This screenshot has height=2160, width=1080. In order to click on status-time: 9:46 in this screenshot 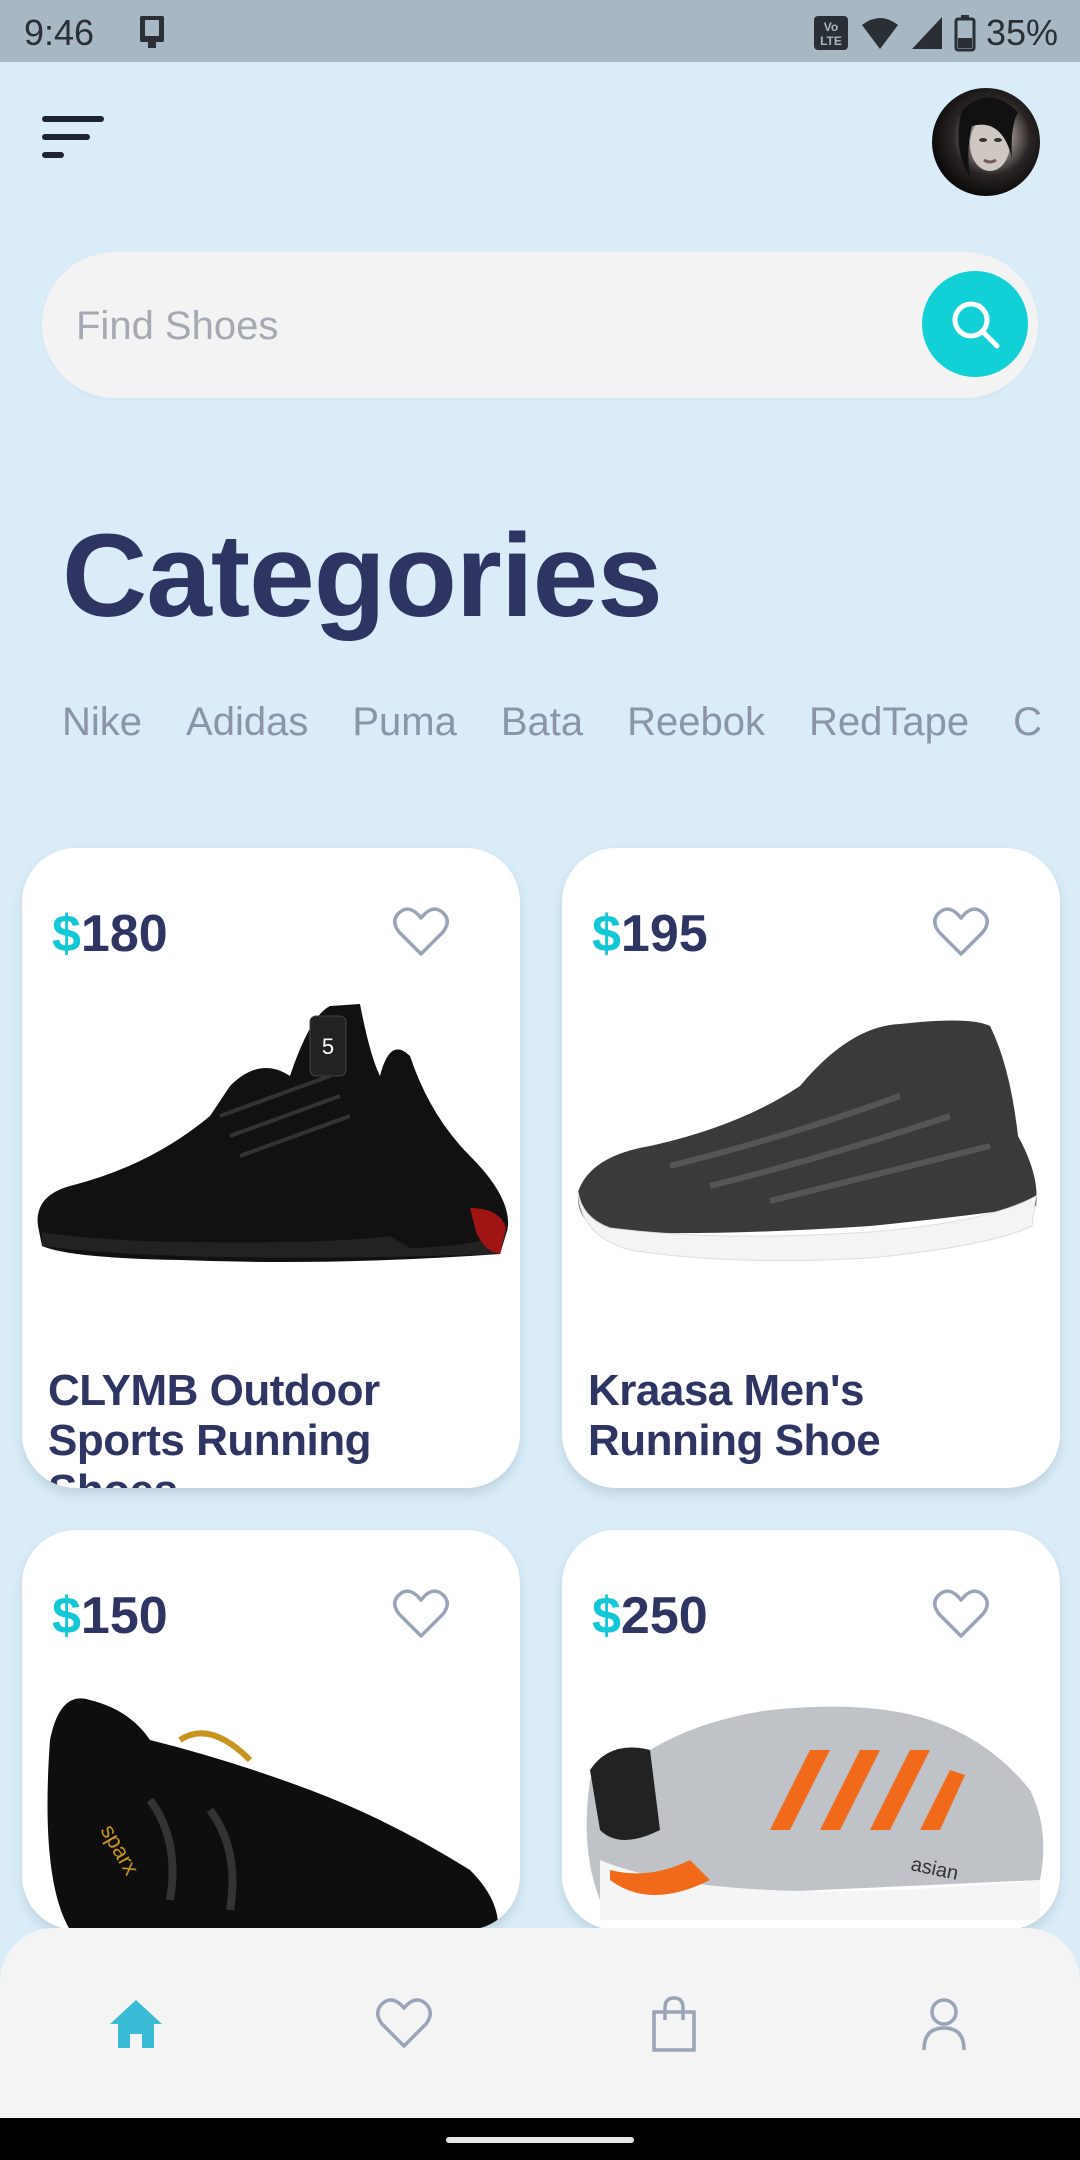, I will do `click(59, 32)`.